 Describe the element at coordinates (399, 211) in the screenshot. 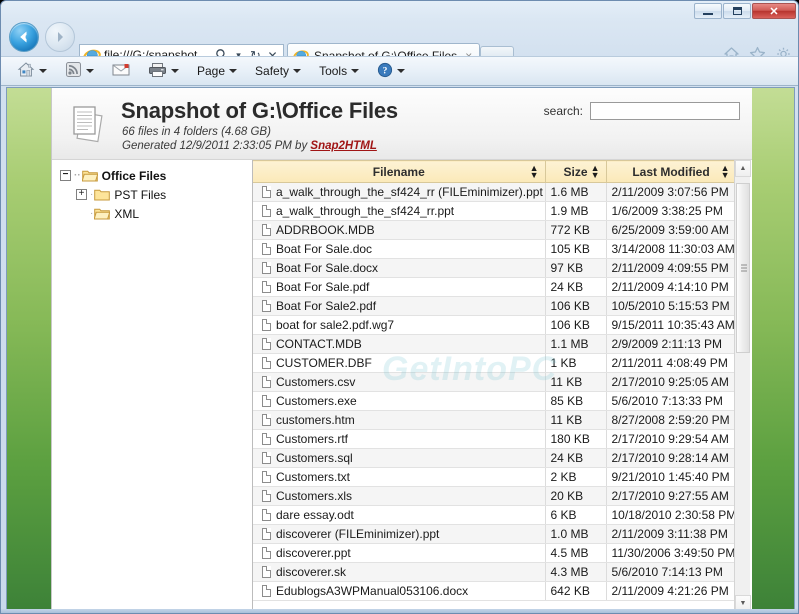

I see `cell-filename: a_walk_through_the_sf424_rr.ppt` at that location.